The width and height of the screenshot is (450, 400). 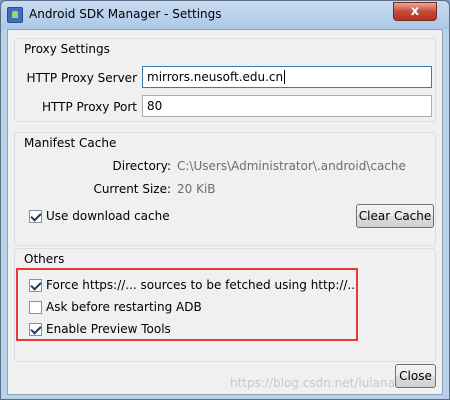 I want to click on watermark-text: https://blog.csdn.net/lulanao, so click(x=316, y=383).